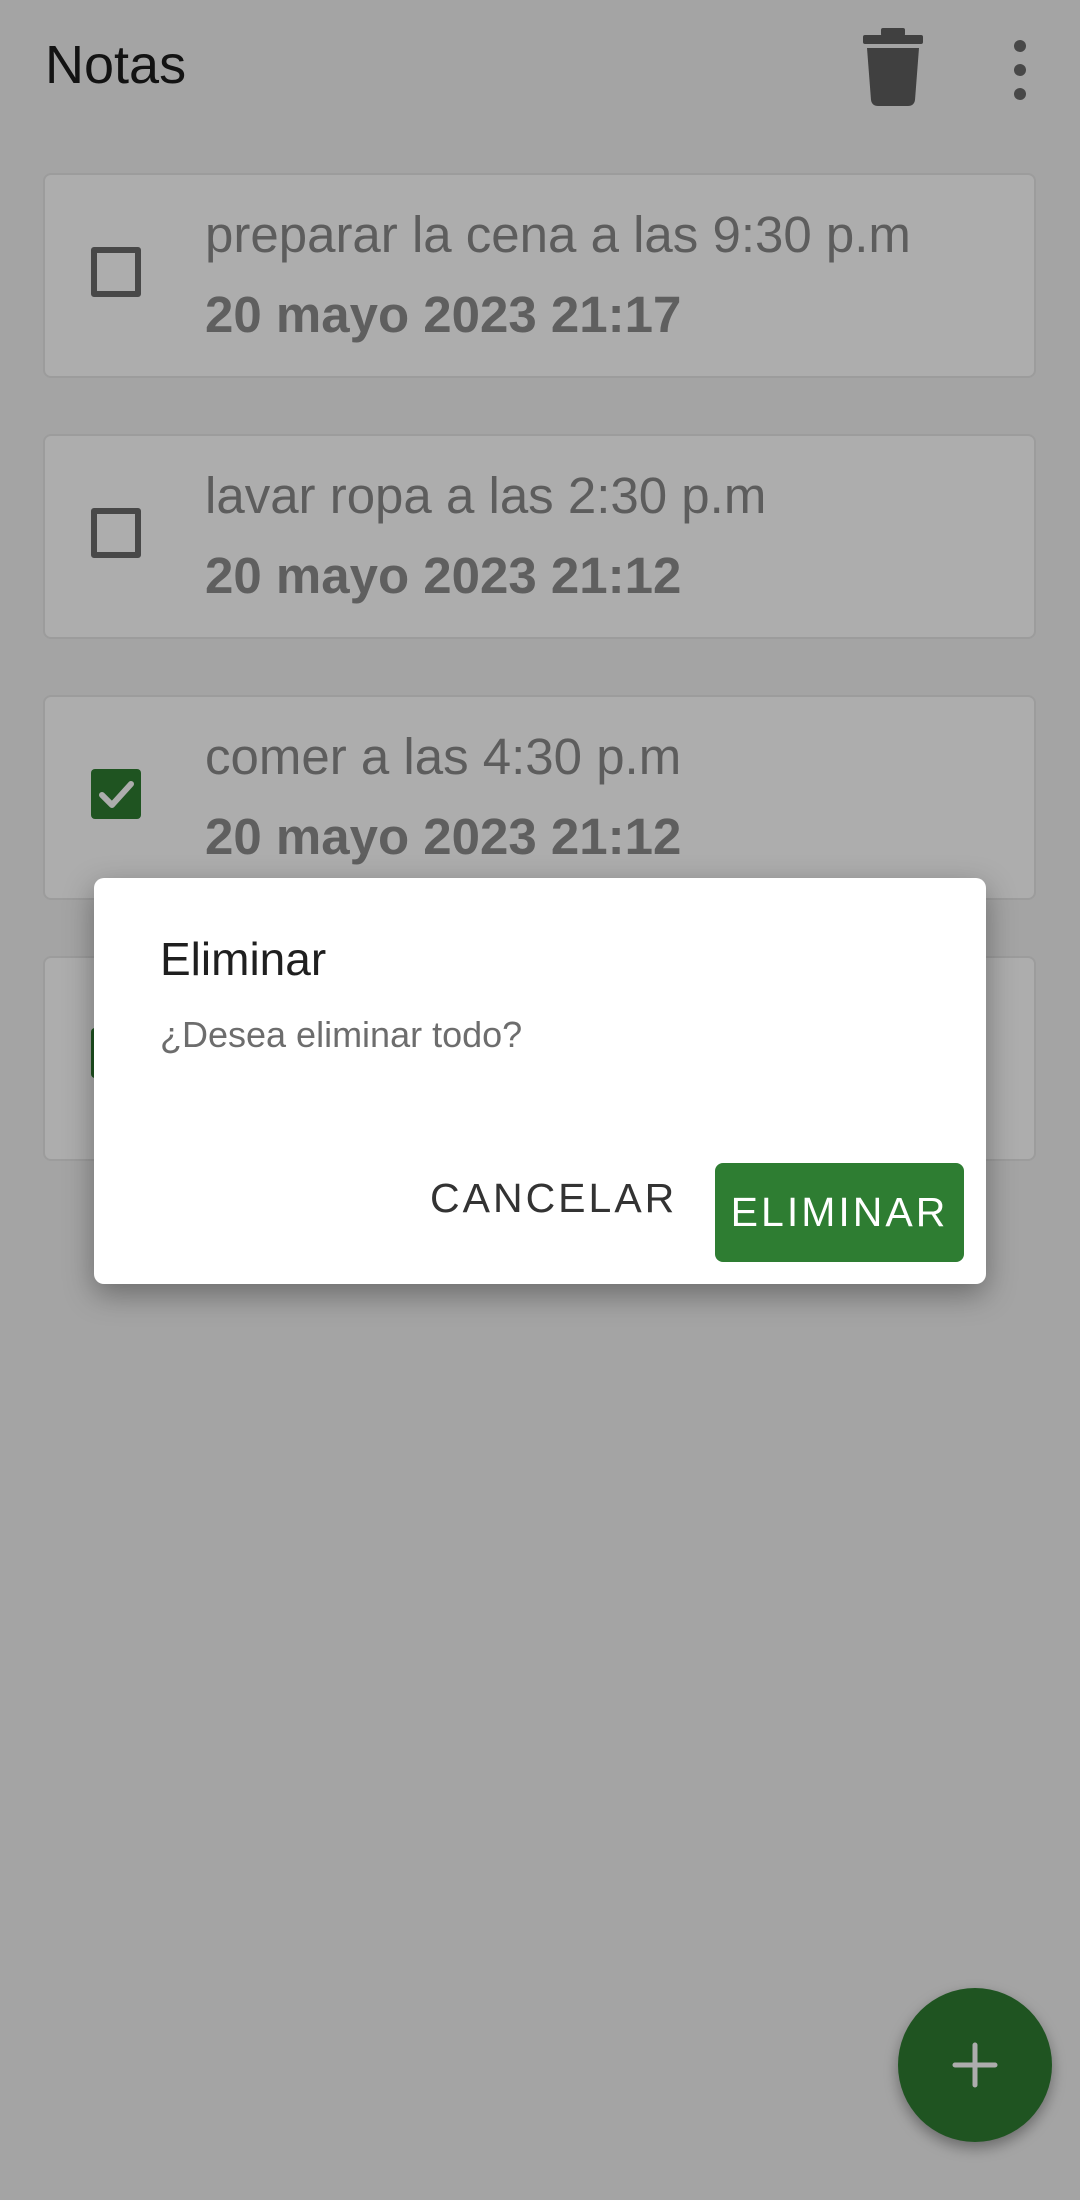 The image size is (1080, 2200). Describe the element at coordinates (552, 1198) in the screenshot. I see `cancel-button: CANCELAR` at that location.